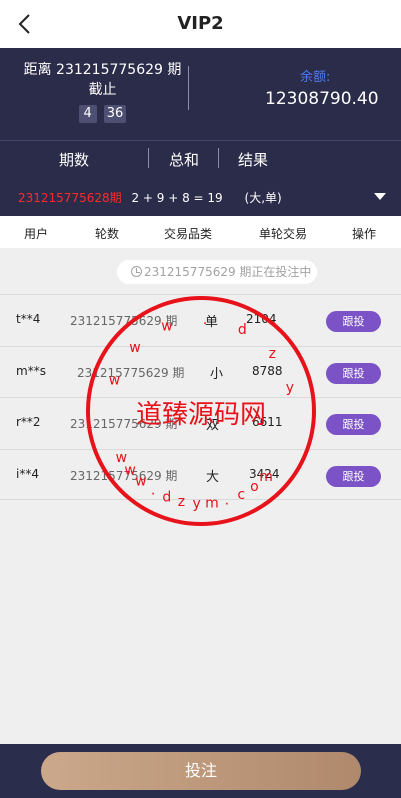 The image size is (401, 798). I want to click on bet-row: i**4 231215775629 期 大 3424 跟投, so click(200, 474).